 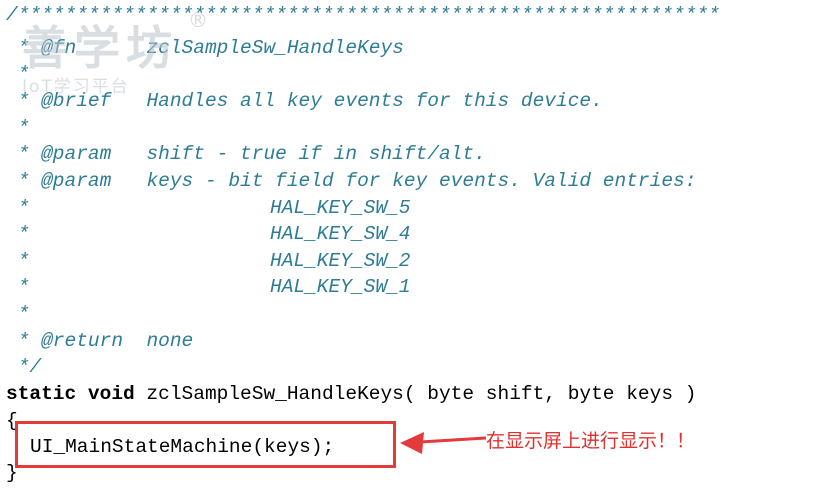 What do you see at coordinates (111, 394) in the screenshot?
I see `keyword-void: void` at bounding box center [111, 394].